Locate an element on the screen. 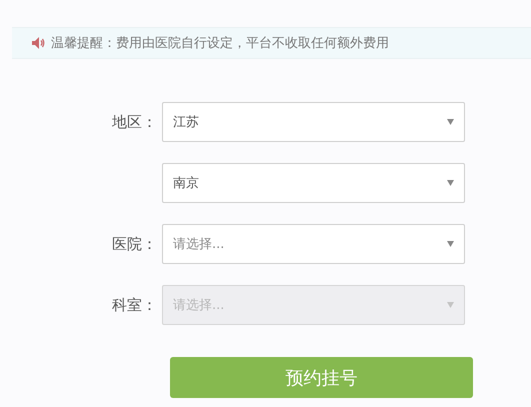 This screenshot has height=407, width=531. field-label: 地区： is located at coordinates (134, 122).